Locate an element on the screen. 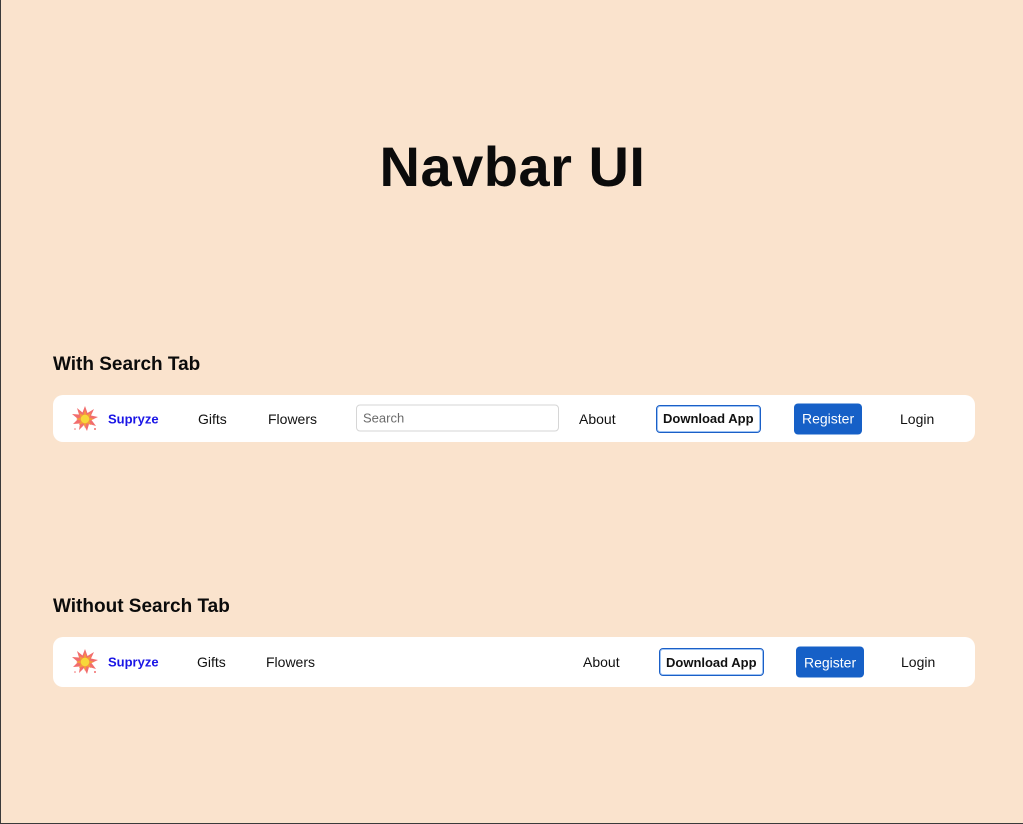  search-input is located at coordinates (457, 418).